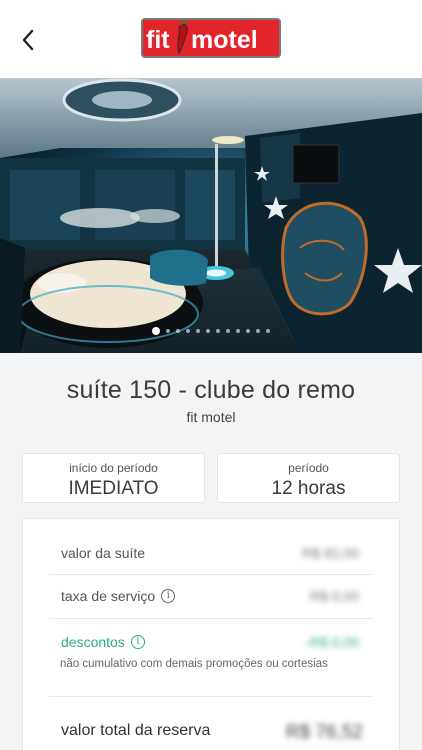  I want to click on discounts-amount: -R$ 0,00, so click(332, 642).